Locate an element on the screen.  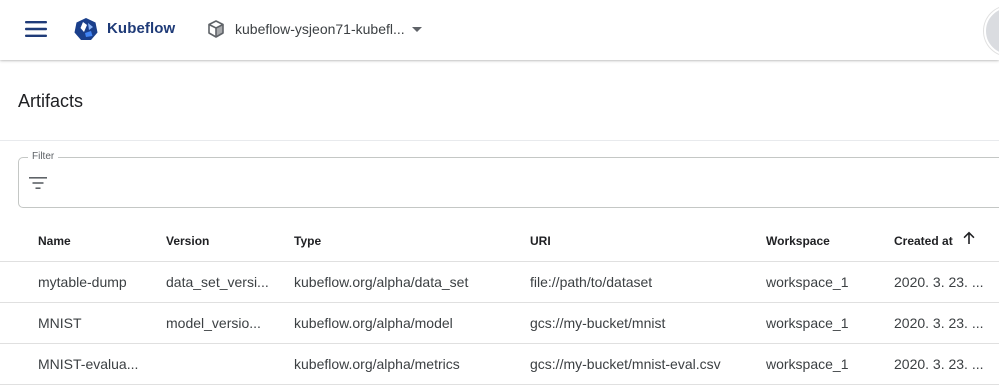
cell-uri: gcs://my-bucket/mnist is located at coordinates (598, 323).